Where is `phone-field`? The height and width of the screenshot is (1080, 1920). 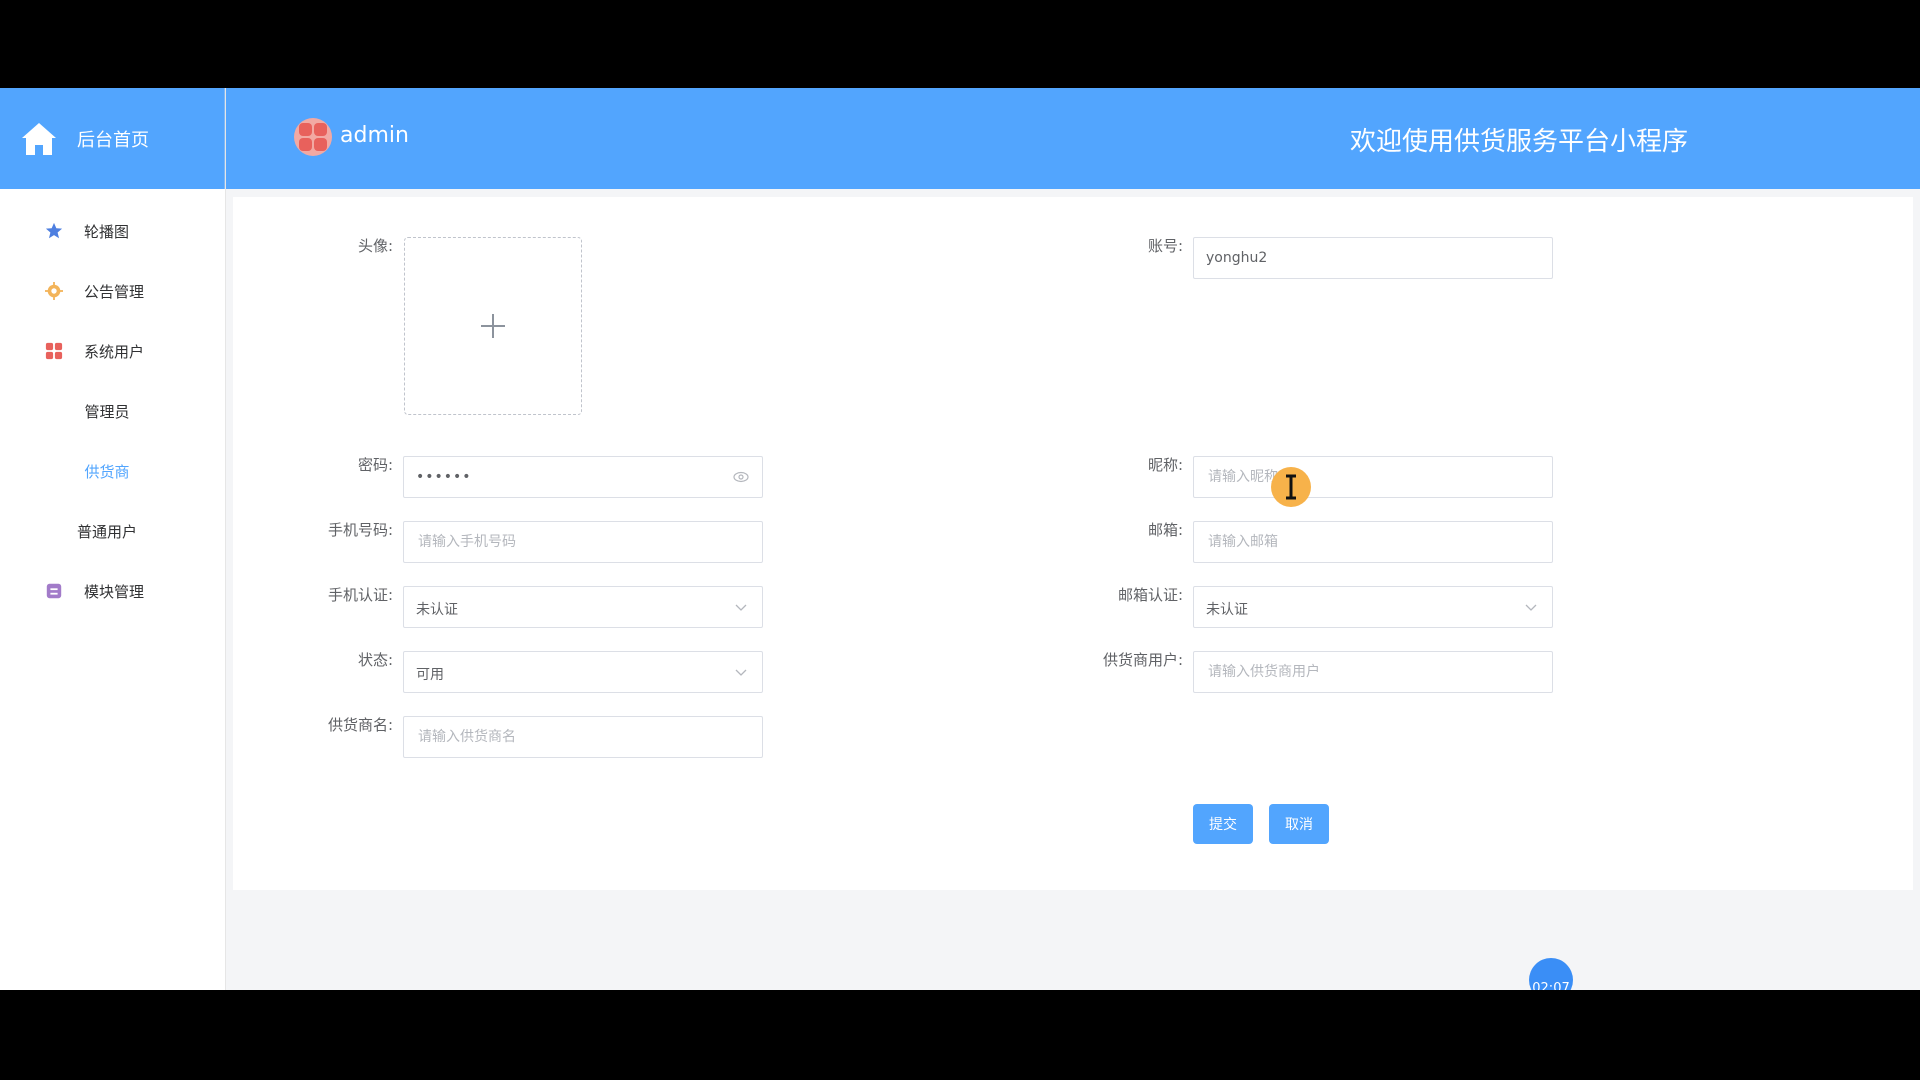 phone-field is located at coordinates (583, 542).